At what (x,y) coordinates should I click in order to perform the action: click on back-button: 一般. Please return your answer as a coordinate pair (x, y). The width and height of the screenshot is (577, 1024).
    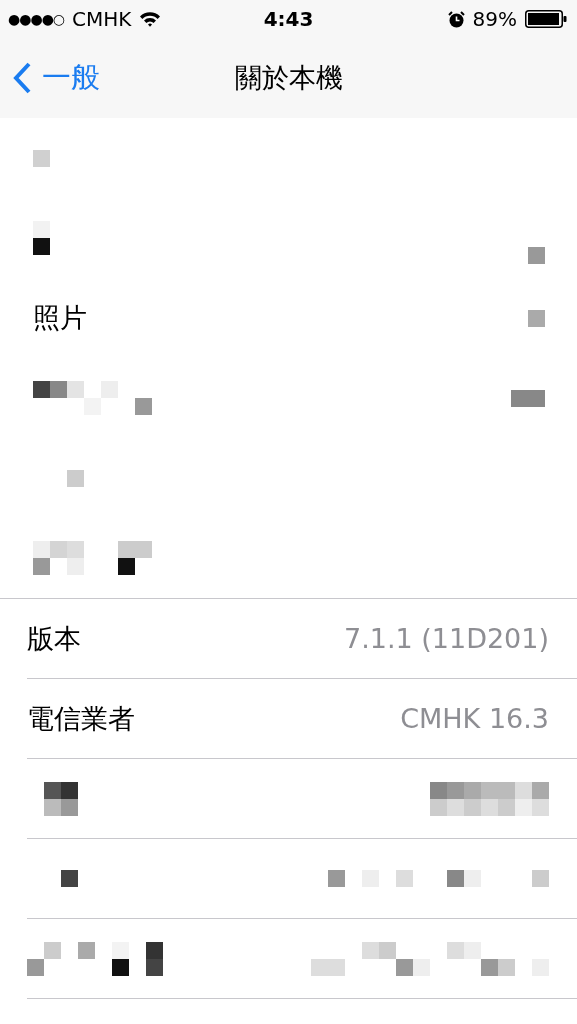
    Looking at the image, I should click on (50, 78).